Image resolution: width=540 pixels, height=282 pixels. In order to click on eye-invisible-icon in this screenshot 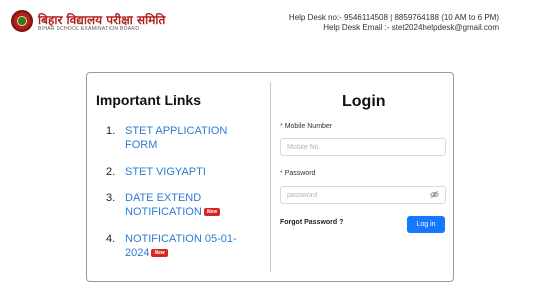, I will do `click(434, 194)`.